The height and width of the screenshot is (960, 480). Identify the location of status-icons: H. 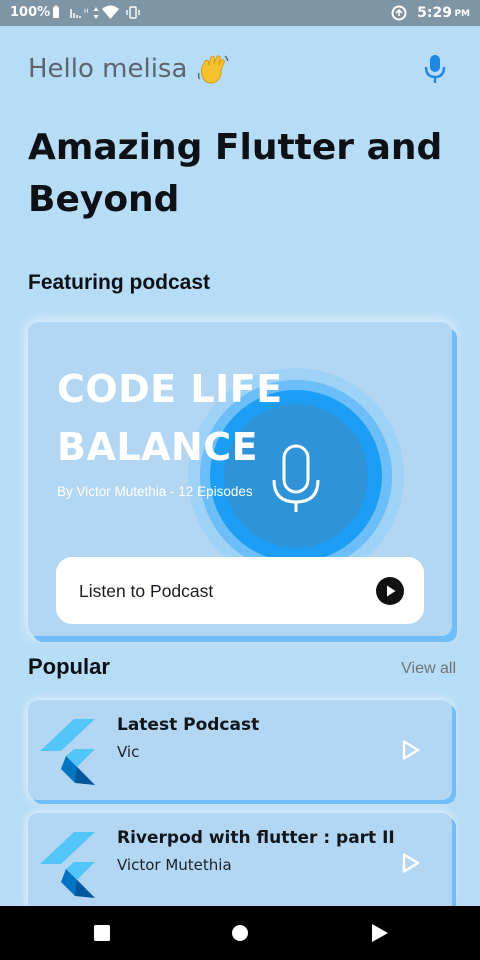
(96, 12).